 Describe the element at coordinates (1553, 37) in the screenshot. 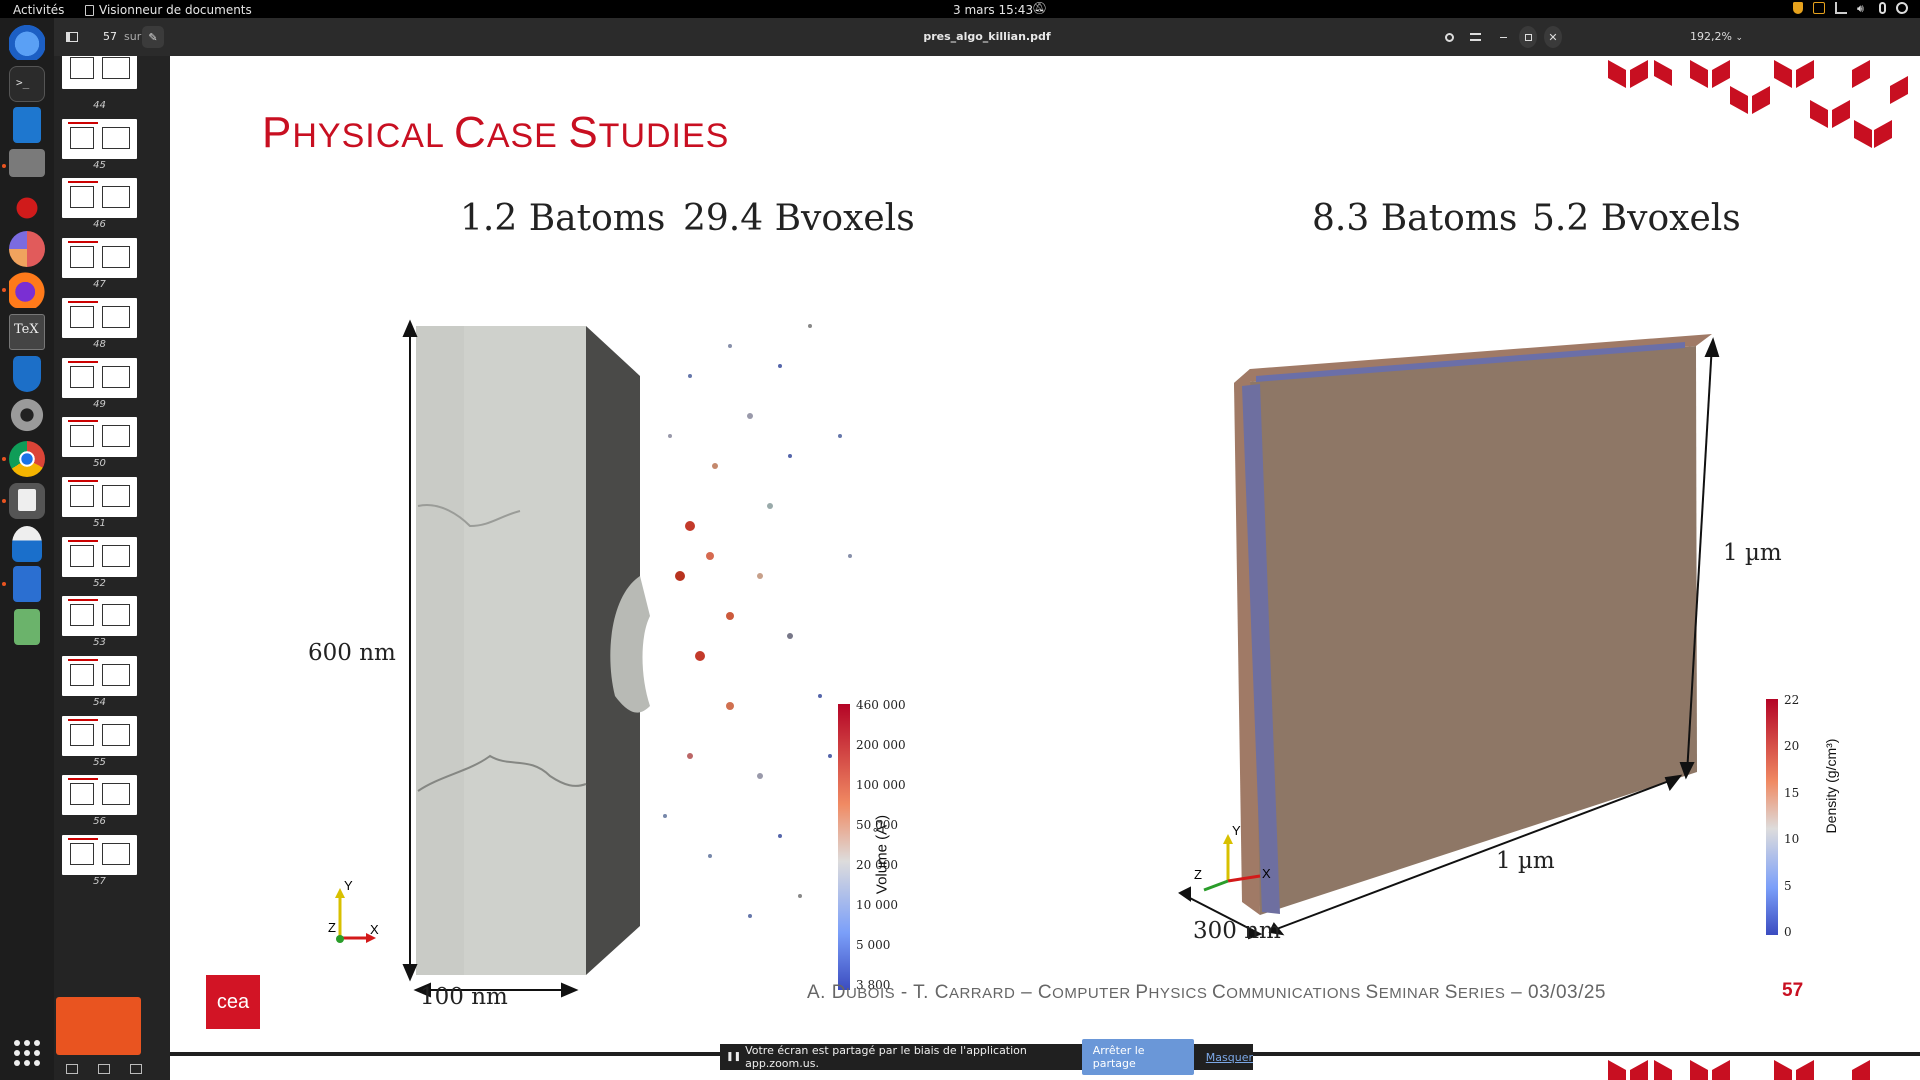

I see `close-button: ✕` at that location.